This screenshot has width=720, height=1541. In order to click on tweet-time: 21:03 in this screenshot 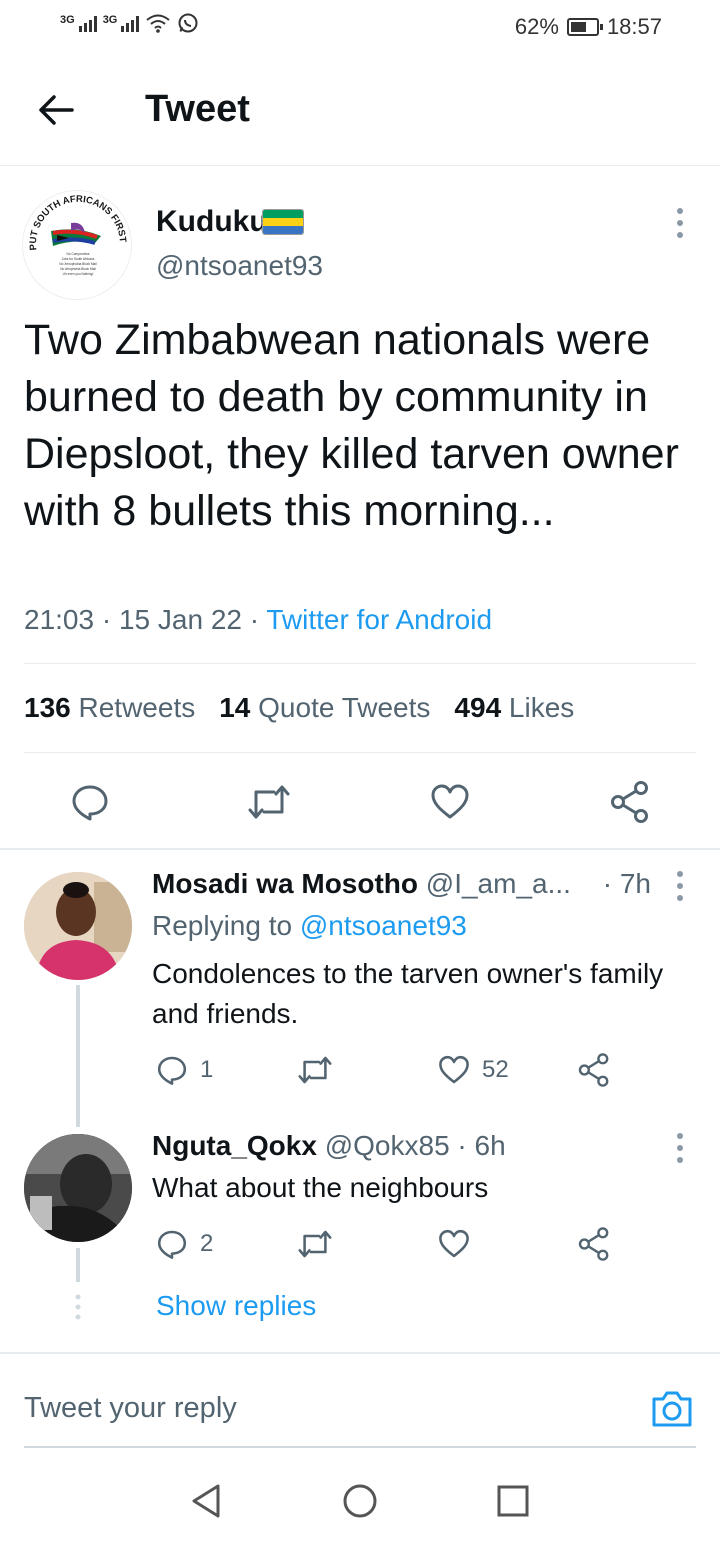, I will do `click(59, 619)`.